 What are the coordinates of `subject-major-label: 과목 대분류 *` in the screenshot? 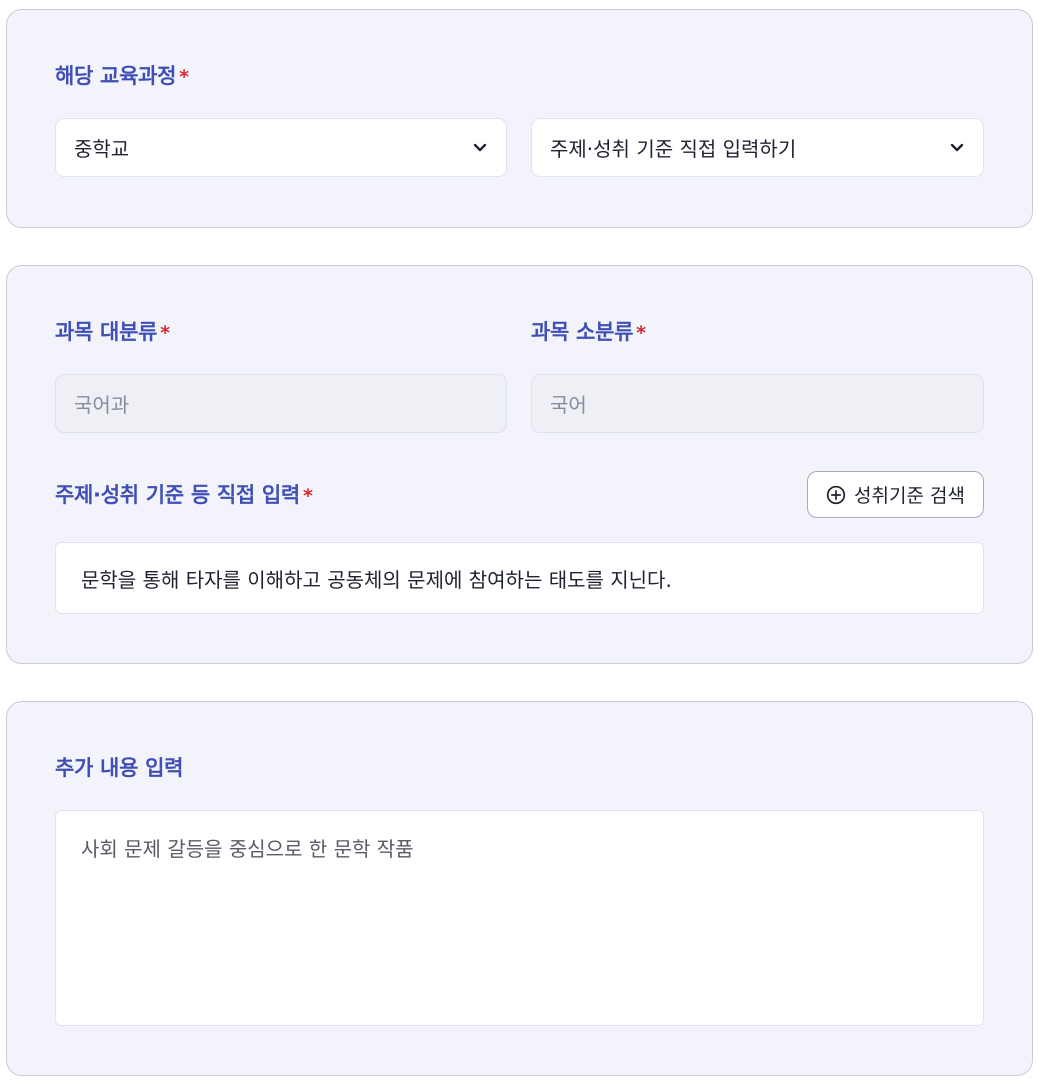 It's located at (112, 331).